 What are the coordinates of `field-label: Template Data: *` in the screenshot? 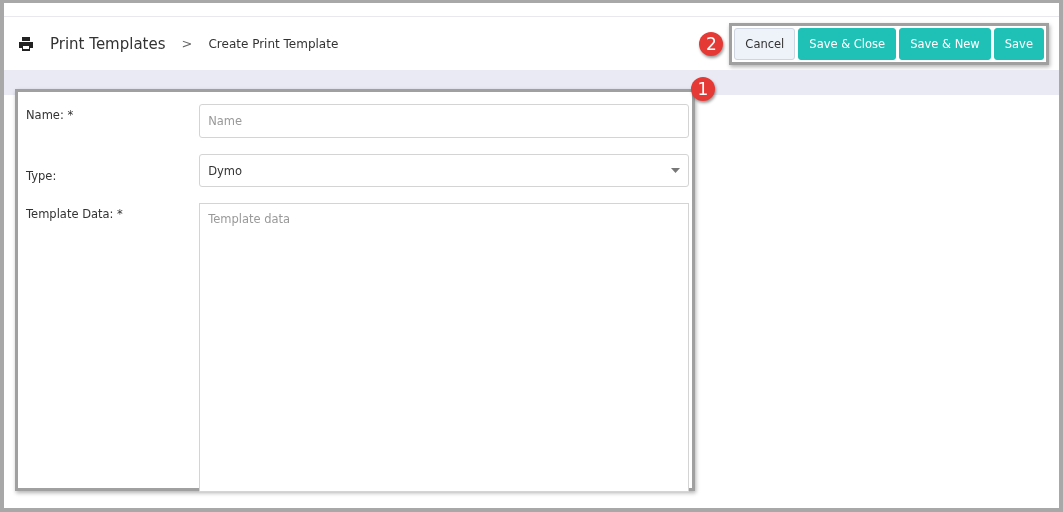 It's located at (75, 214).